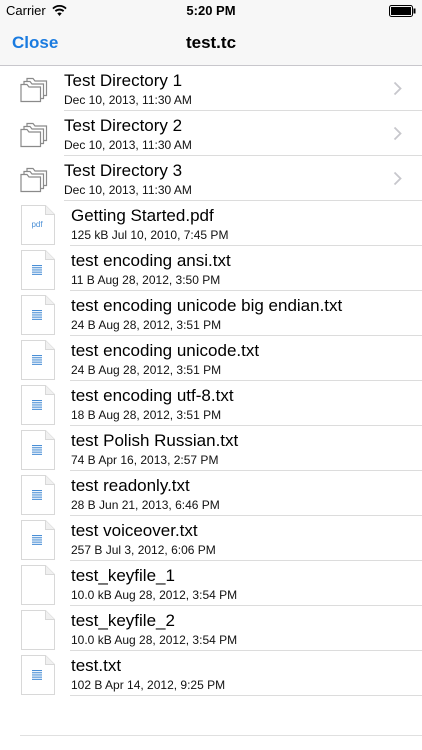 The width and height of the screenshot is (422, 750). I want to click on item-name: test_keyfile_1, so click(123, 575).